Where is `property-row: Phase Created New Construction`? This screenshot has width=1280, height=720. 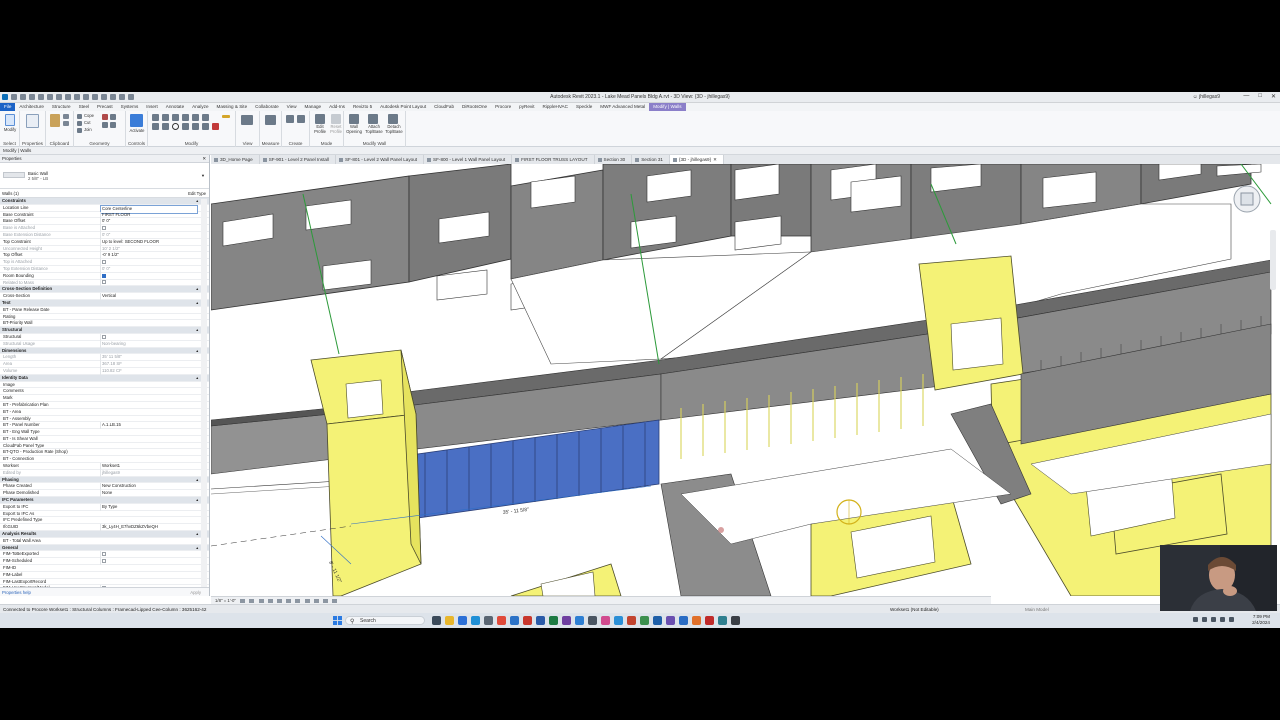
property-row: Phase Created New Construction is located at coordinates (104, 487).